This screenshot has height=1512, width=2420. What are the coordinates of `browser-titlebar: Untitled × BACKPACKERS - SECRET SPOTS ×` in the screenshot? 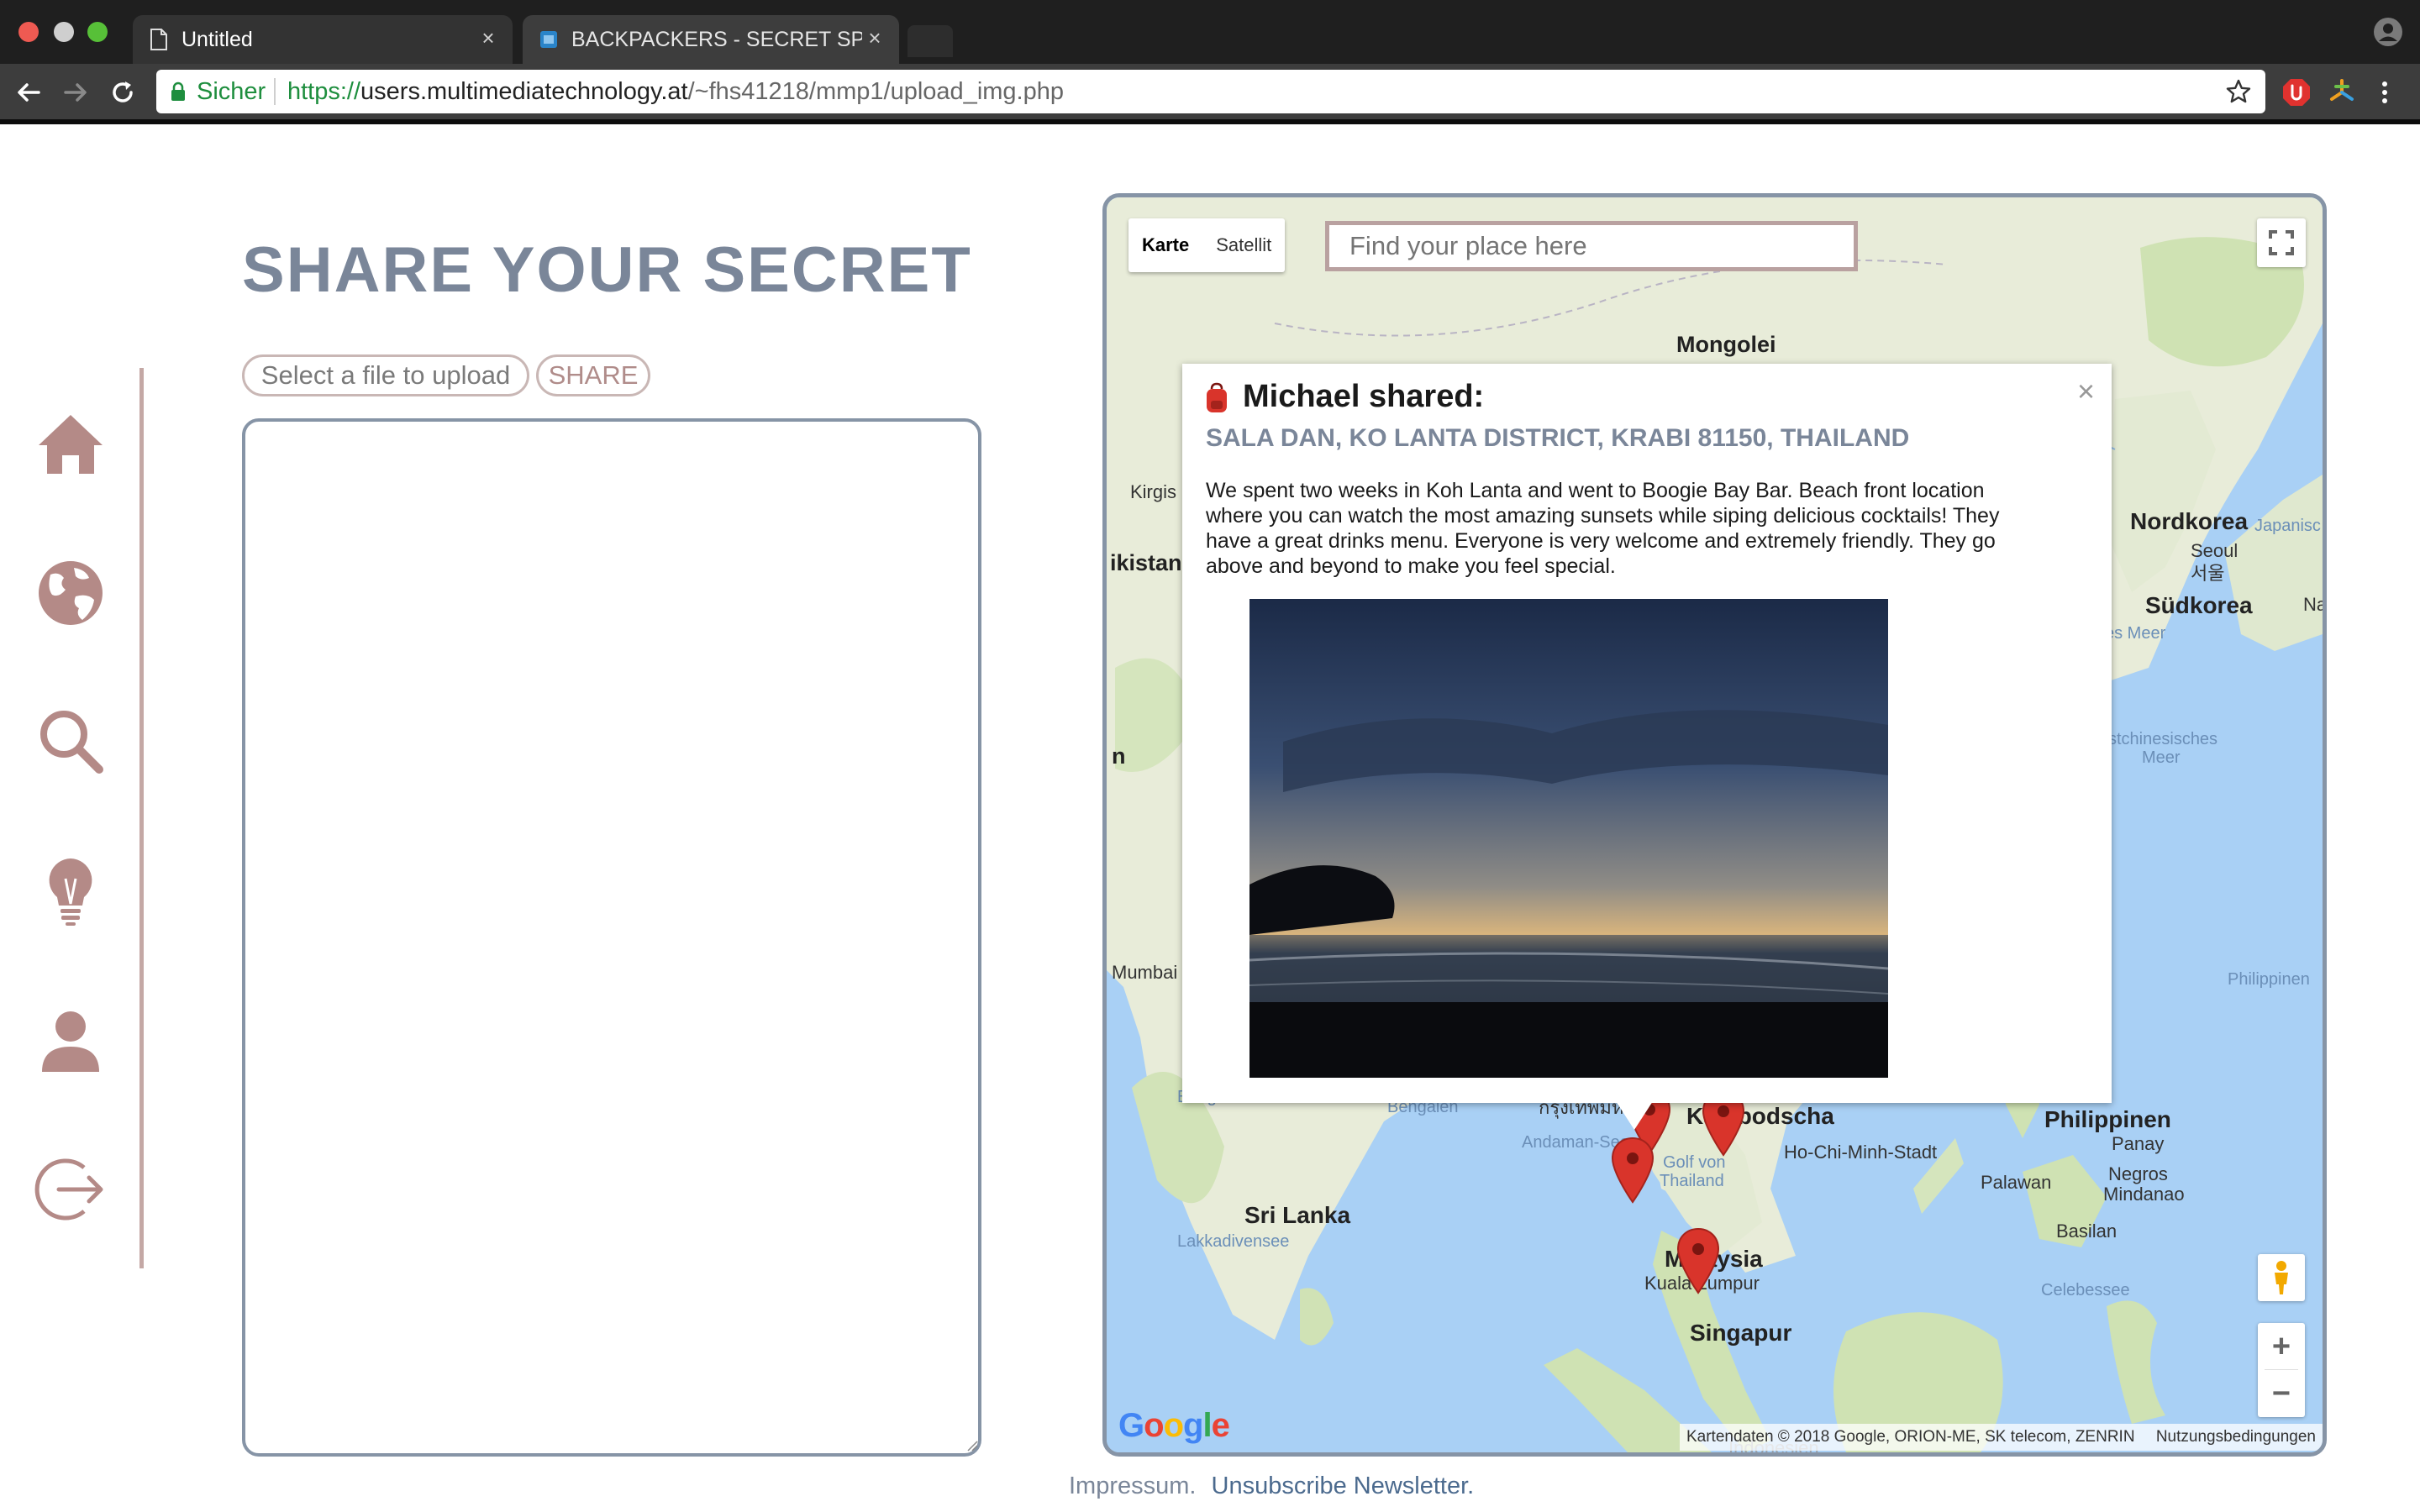 It's located at (1210, 32).